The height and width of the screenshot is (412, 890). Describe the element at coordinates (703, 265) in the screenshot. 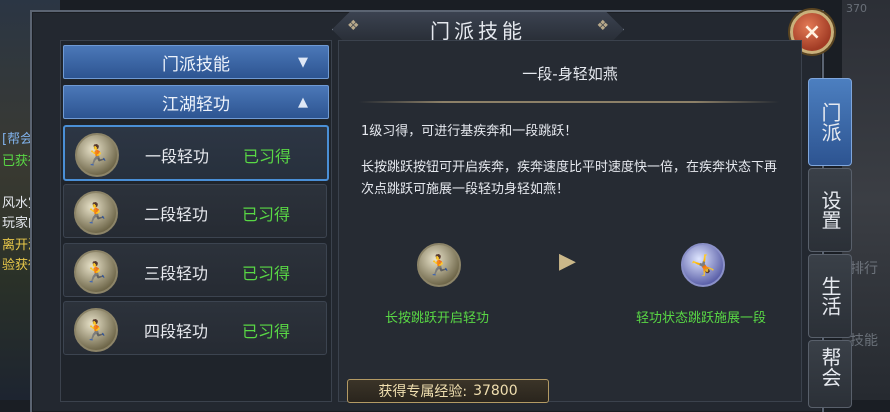

I see `leap-icon: 🤸` at that location.